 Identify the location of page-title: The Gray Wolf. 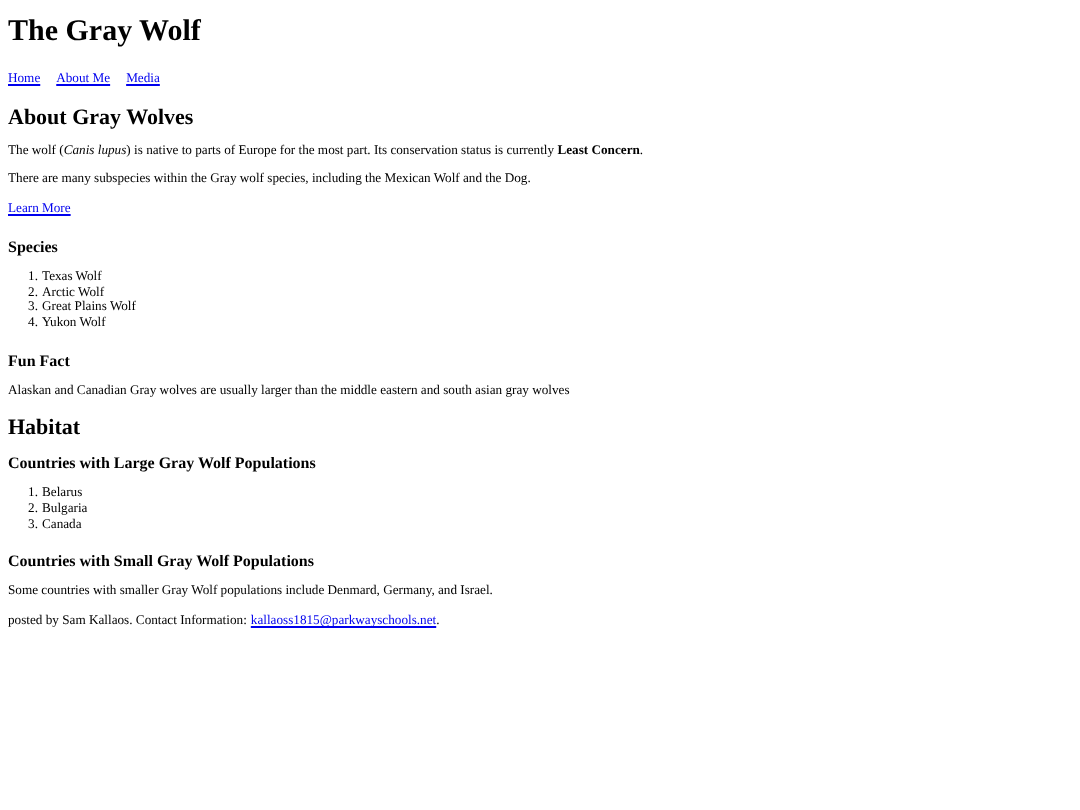
(104, 33).